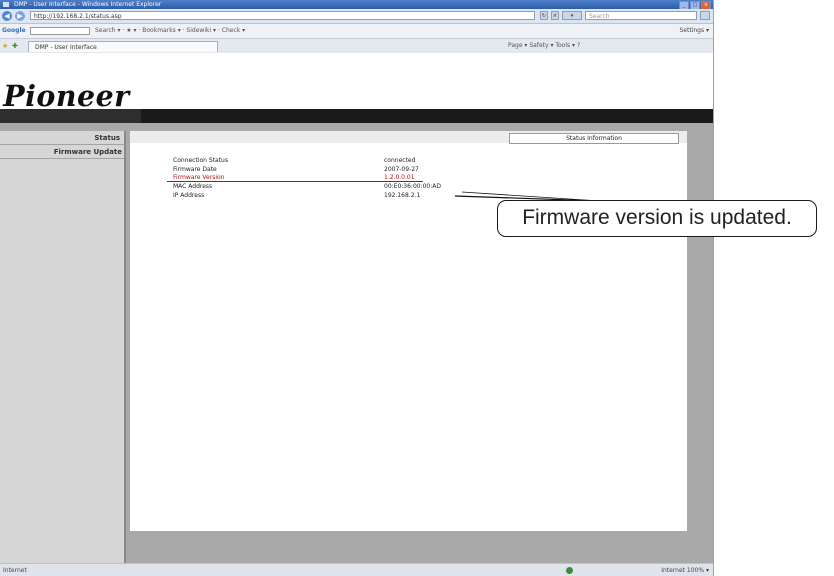 The image size is (834, 576). Describe the element at coordinates (15, 46) in the screenshot. I see `add-favorite-icon: ✚` at that location.